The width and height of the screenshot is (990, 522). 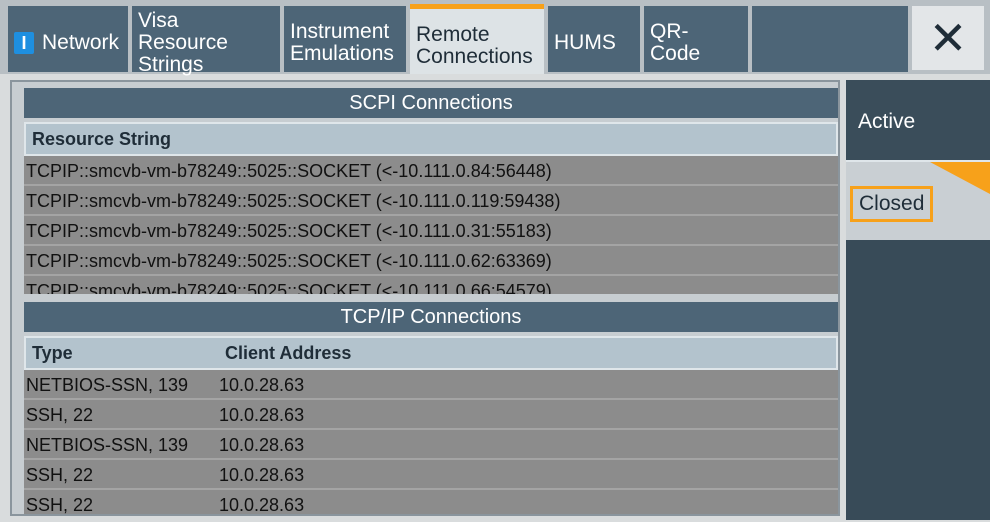 I want to click on scpi-section-title: SCPI Connections, so click(x=431, y=103).